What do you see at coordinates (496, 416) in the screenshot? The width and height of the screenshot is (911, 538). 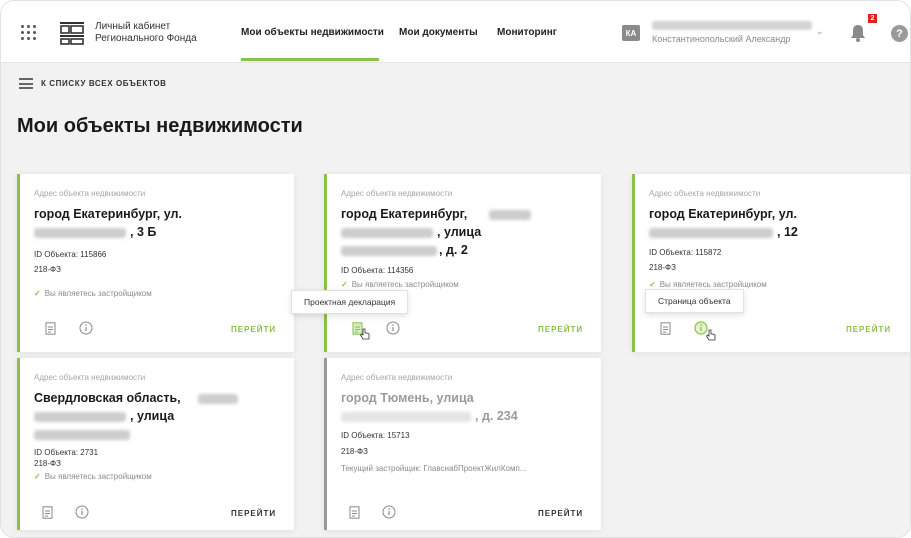 I see `address-line-2: , д. 234` at bounding box center [496, 416].